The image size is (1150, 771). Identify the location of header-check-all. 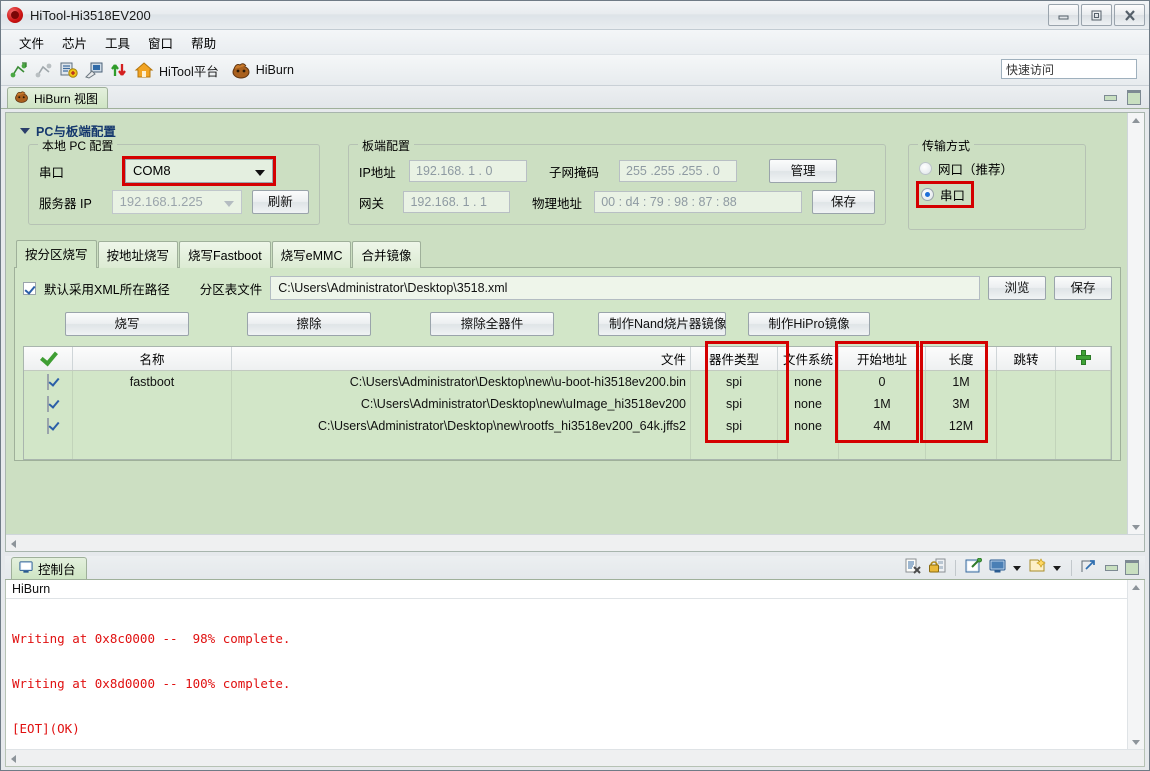
(48, 359).